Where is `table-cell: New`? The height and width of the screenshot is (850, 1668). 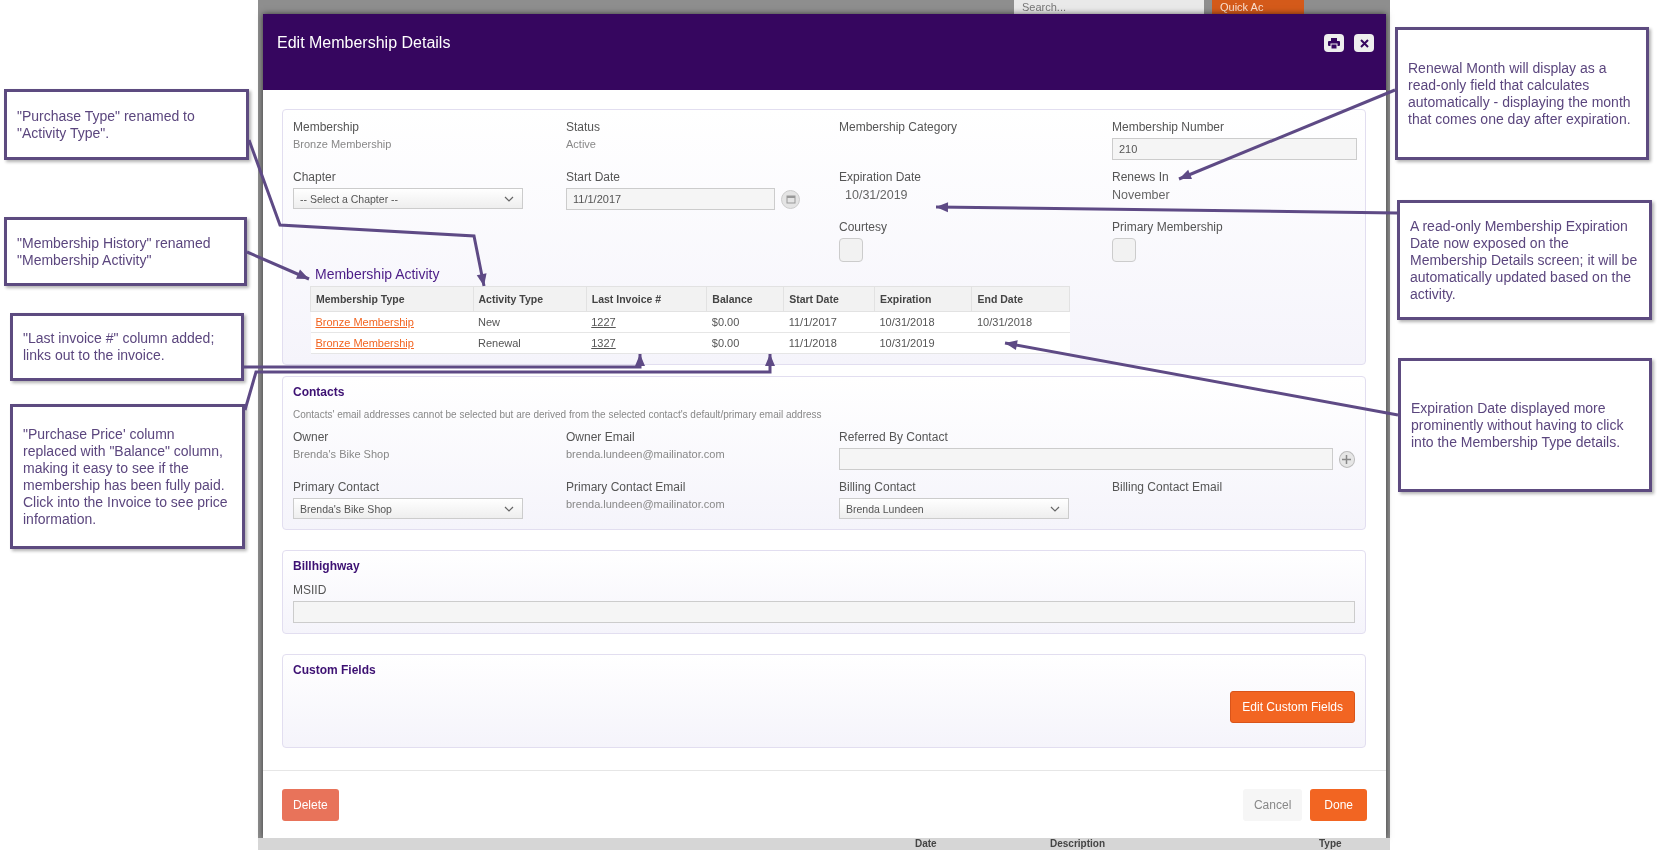
table-cell: New is located at coordinates (530, 322).